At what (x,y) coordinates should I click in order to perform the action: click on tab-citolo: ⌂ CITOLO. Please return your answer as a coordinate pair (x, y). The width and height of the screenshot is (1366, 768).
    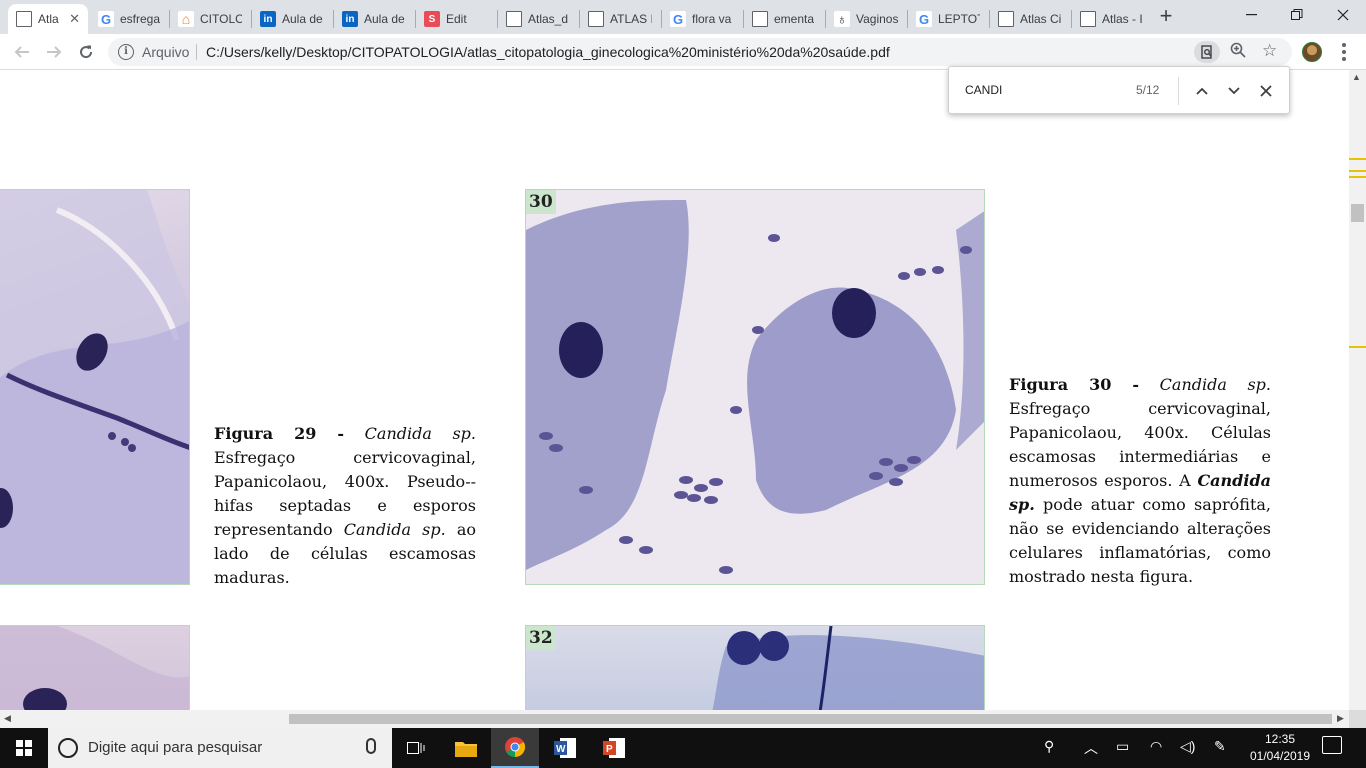
    Looking at the image, I should click on (210, 19).